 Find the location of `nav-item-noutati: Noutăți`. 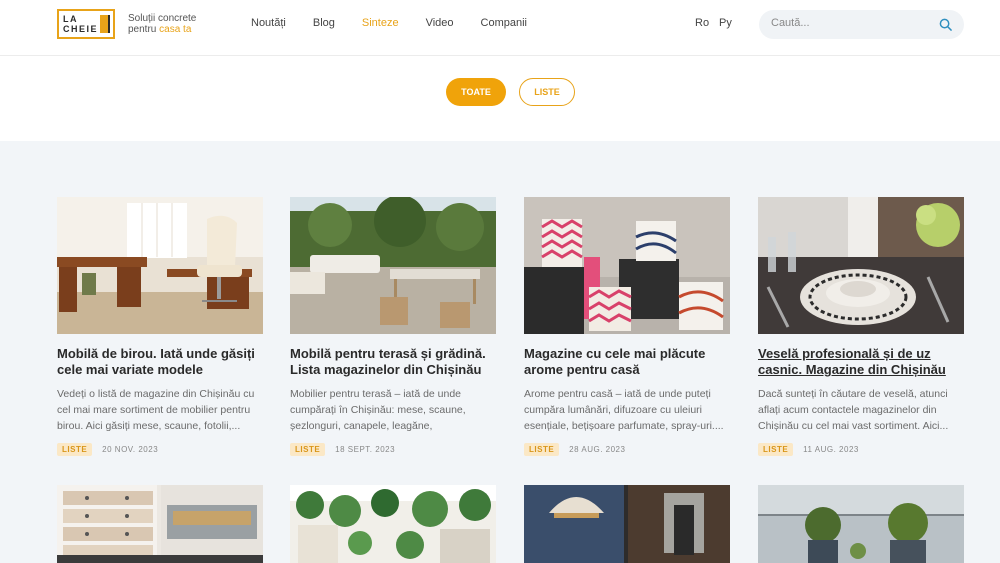

nav-item-noutati: Noutăți is located at coordinates (268, 23).